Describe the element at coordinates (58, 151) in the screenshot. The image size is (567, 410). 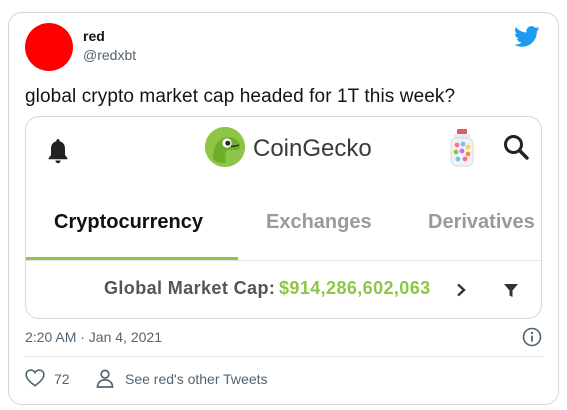
I see `bell-icon` at that location.